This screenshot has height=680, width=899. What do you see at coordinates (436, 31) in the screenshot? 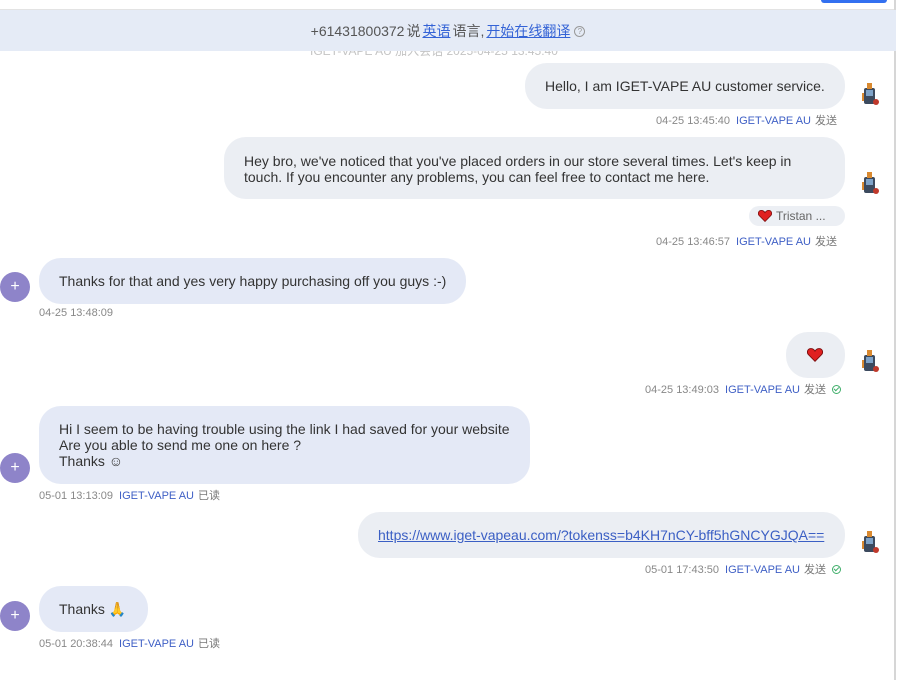
I see `banner-language-link: 英语` at bounding box center [436, 31].